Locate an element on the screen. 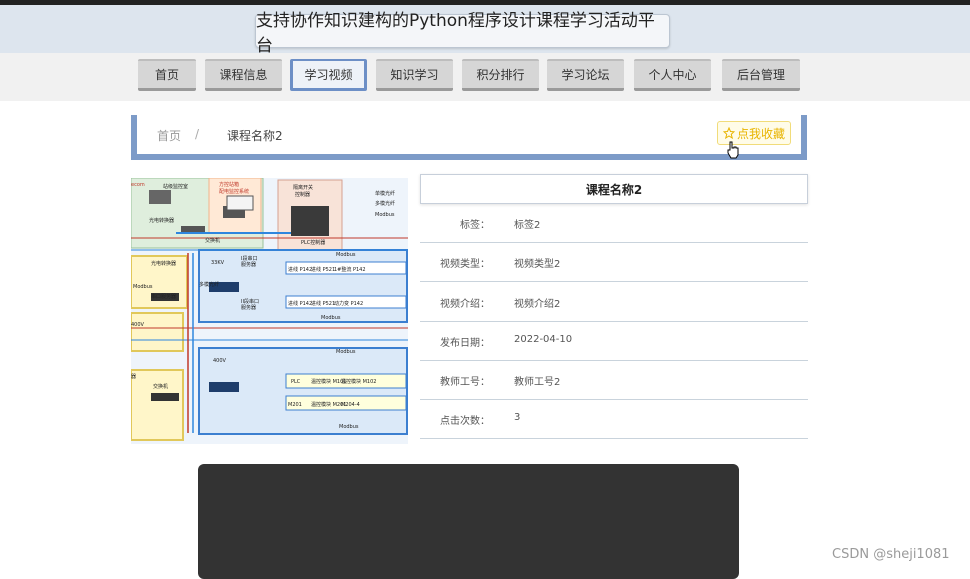 This screenshot has height=579, width=970. detail-row-click-count: 点击次数： 3 is located at coordinates (614, 419).